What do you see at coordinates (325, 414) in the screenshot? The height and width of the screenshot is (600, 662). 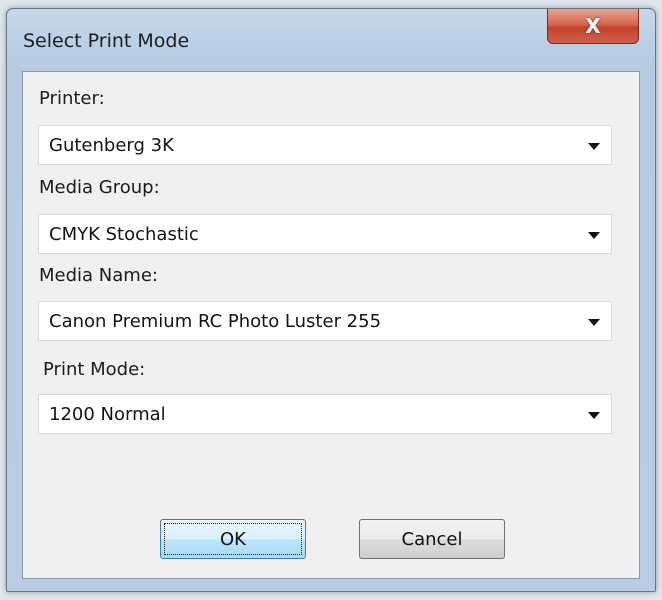 I see `print-mode-select: 1200 Normal` at bounding box center [325, 414].